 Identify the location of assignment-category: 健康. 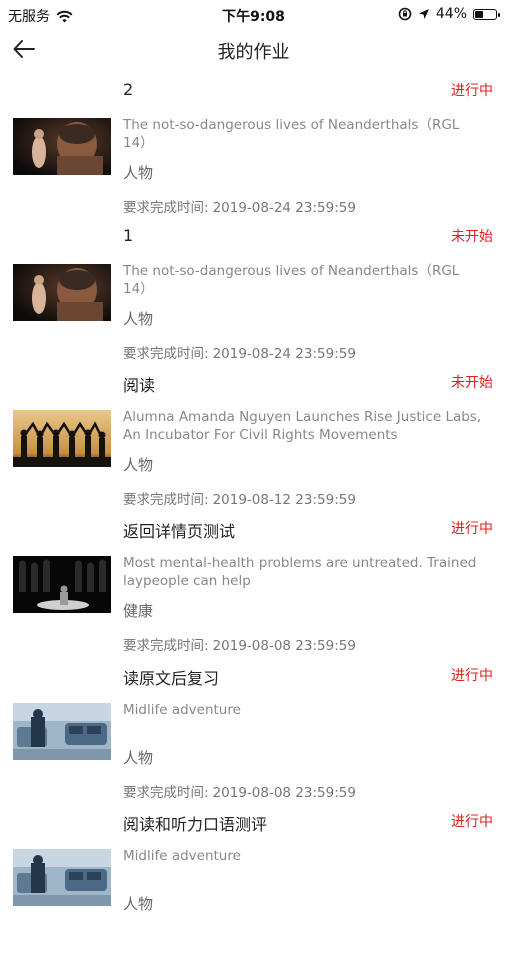
(138, 611).